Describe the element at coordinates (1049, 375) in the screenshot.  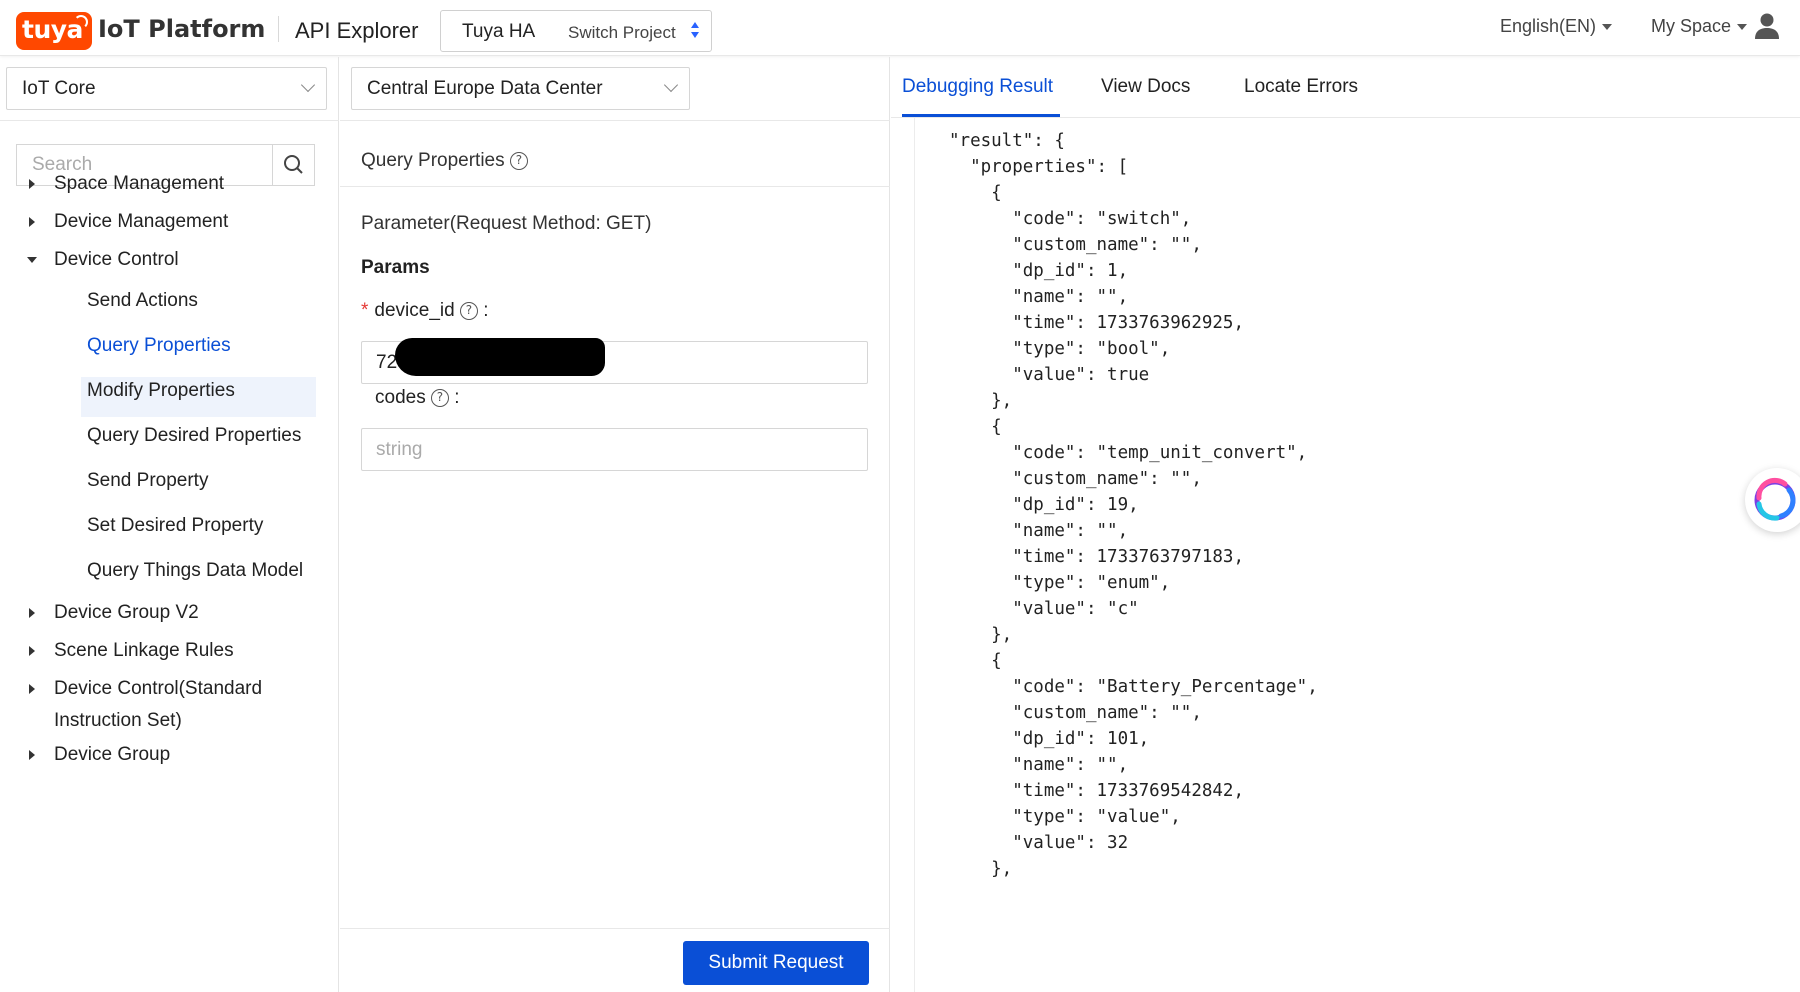
I see `code-line: "value": true` at that location.